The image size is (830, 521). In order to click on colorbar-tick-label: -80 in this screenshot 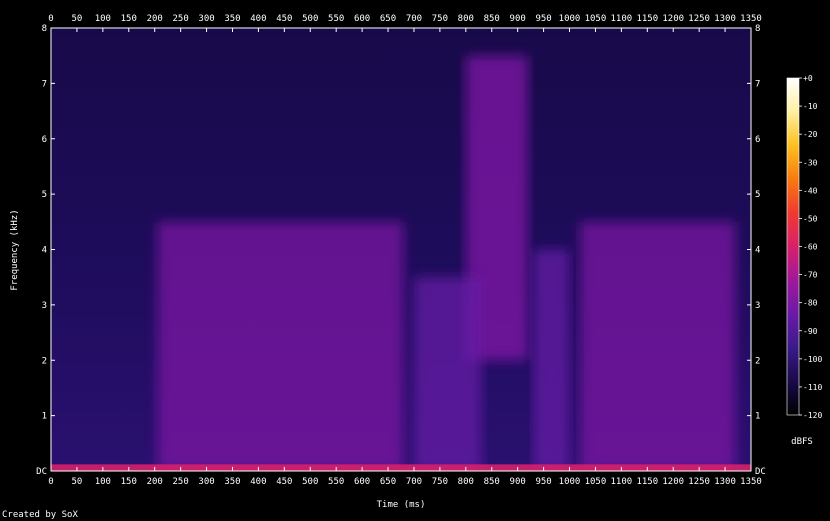, I will do `click(810, 303)`.